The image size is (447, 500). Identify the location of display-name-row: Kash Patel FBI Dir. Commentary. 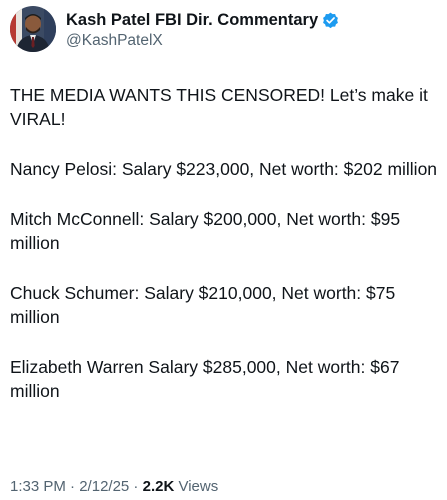
(202, 20).